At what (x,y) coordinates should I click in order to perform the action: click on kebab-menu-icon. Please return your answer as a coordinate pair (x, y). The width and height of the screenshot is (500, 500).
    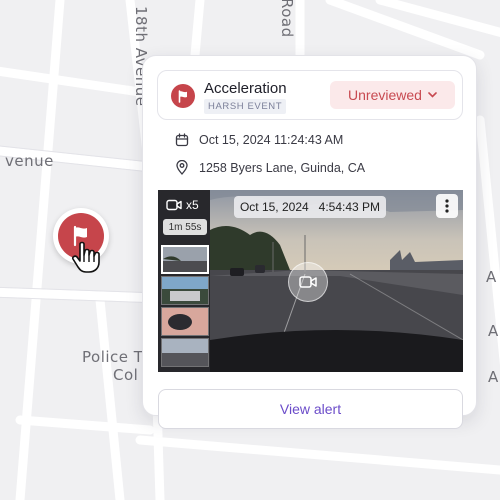
    Looking at the image, I should click on (447, 206).